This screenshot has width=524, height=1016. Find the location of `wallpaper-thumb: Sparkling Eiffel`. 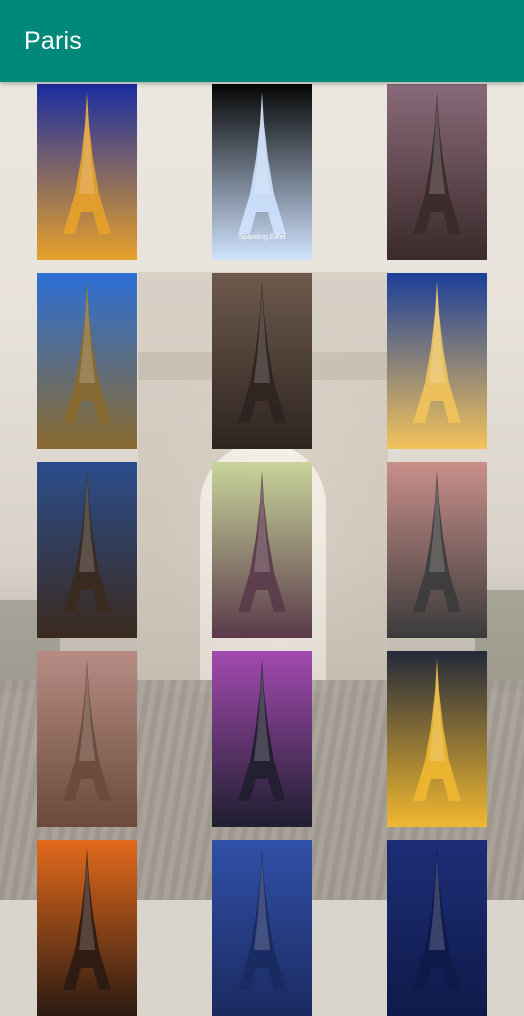

wallpaper-thumb: Sparkling Eiffel is located at coordinates (262, 172).